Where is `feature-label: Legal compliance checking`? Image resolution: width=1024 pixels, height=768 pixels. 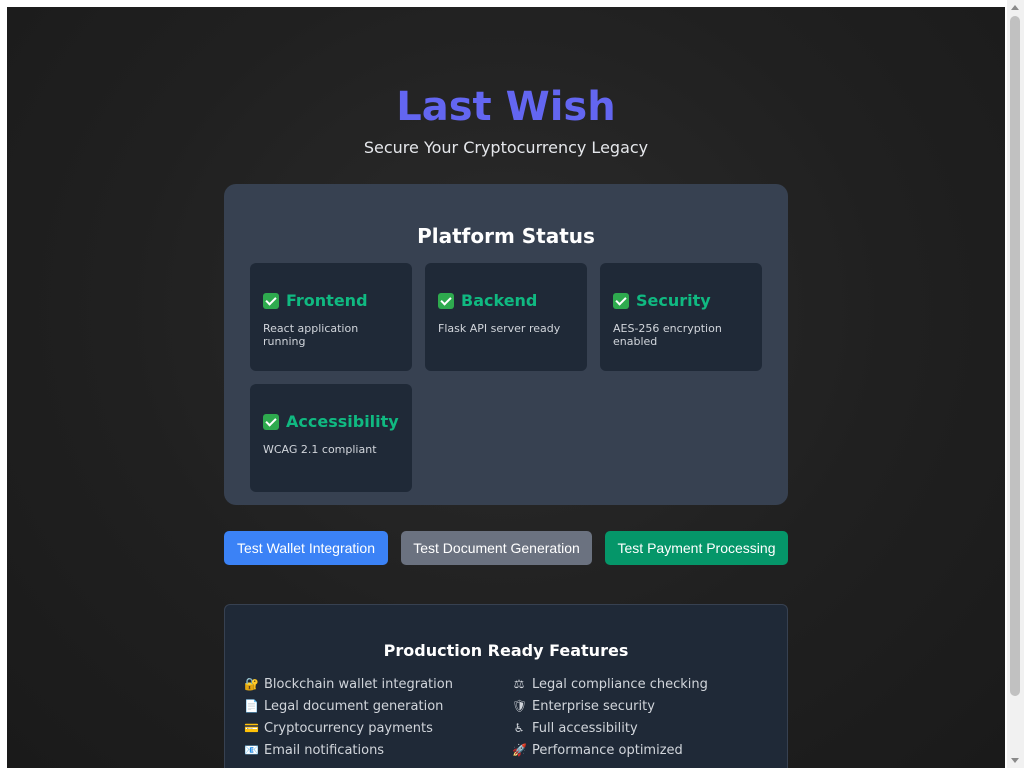 feature-label: Legal compliance checking is located at coordinates (620, 684).